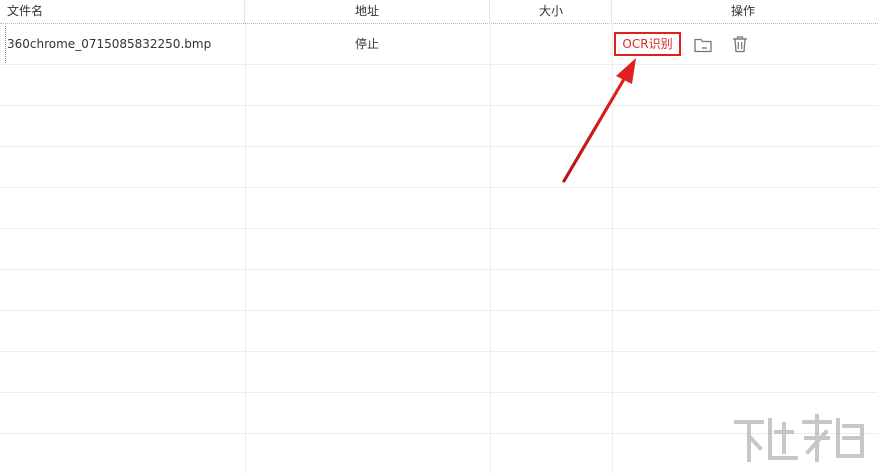 The height and width of the screenshot is (474, 878). I want to click on folder-icon, so click(703, 45).